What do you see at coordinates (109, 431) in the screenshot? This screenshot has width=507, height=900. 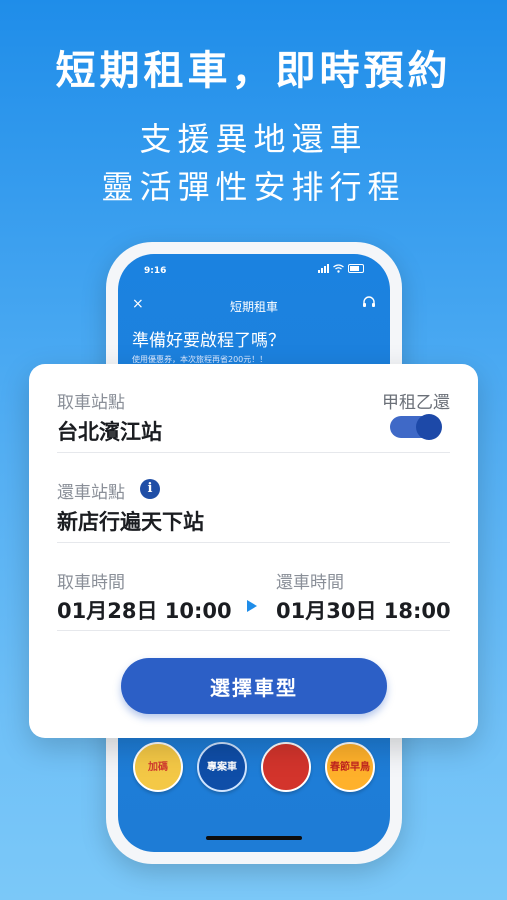 I see `pickup-station-value: 台北濱江站` at bounding box center [109, 431].